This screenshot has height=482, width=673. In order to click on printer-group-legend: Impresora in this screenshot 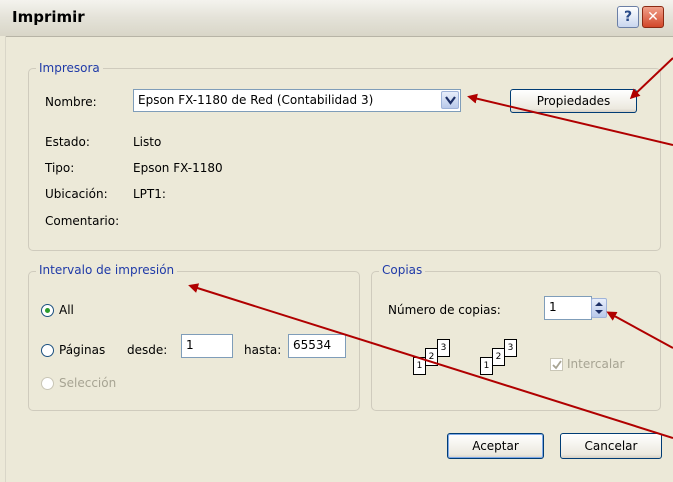, I will do `click(69, 68)`.